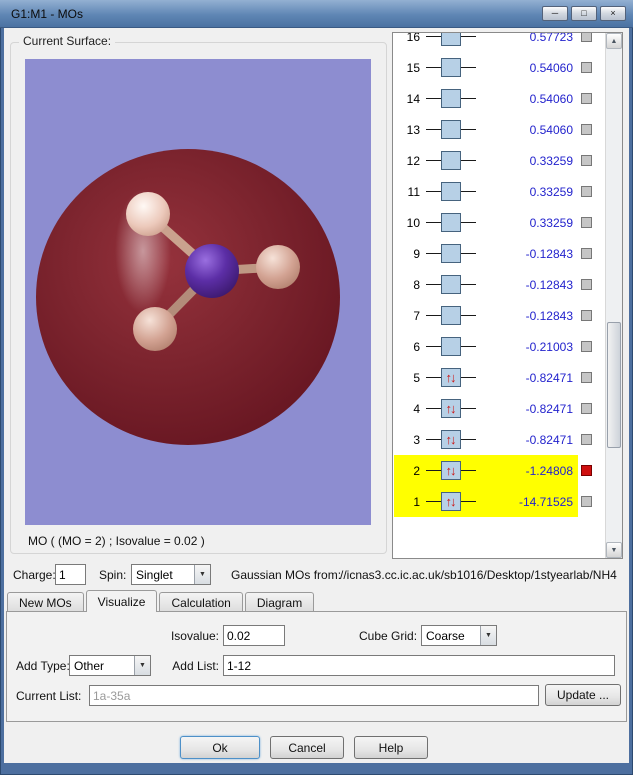 The height and width of the screenshot is (775, 633). I want to click on scroll-up-button: ▲, so click(614, 41).